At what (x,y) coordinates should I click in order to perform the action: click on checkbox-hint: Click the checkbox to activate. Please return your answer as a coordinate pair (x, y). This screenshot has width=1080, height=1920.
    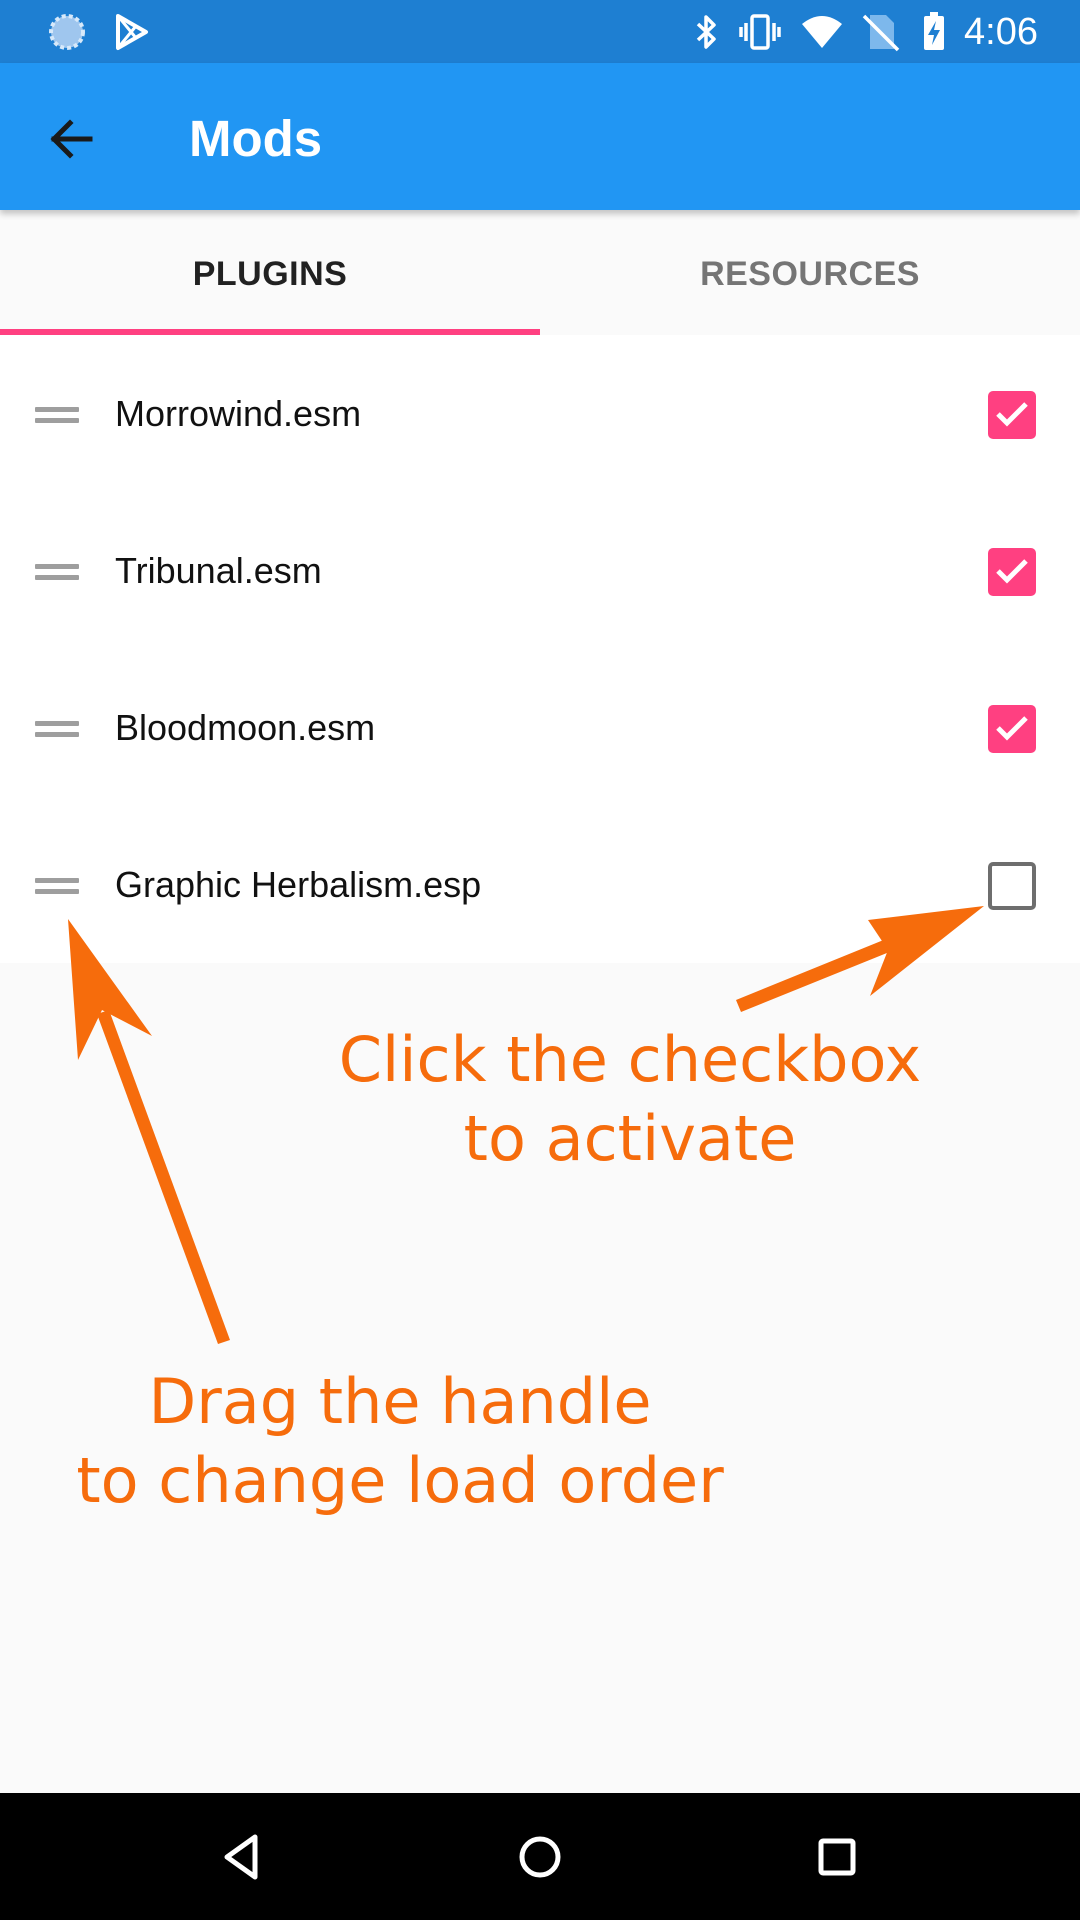
    Looking at the image, I should click on (630, 1099).